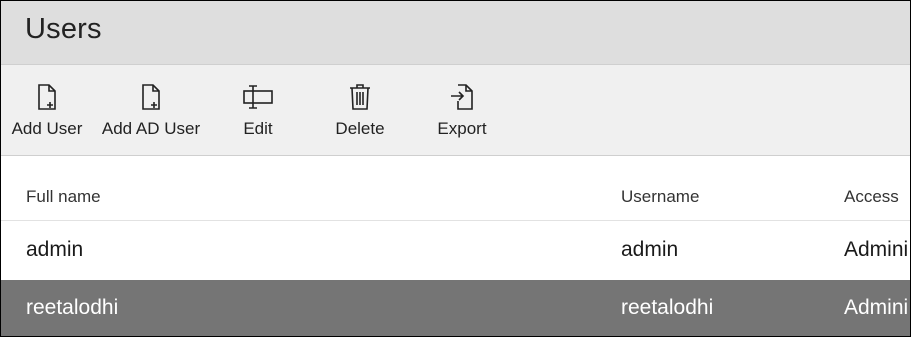 The width and height of the screenshot is (911, 337). What do you see at coordinates (63, 29) in the screenshot?
I see `page-title: Users` at bounding box center [63, 29].